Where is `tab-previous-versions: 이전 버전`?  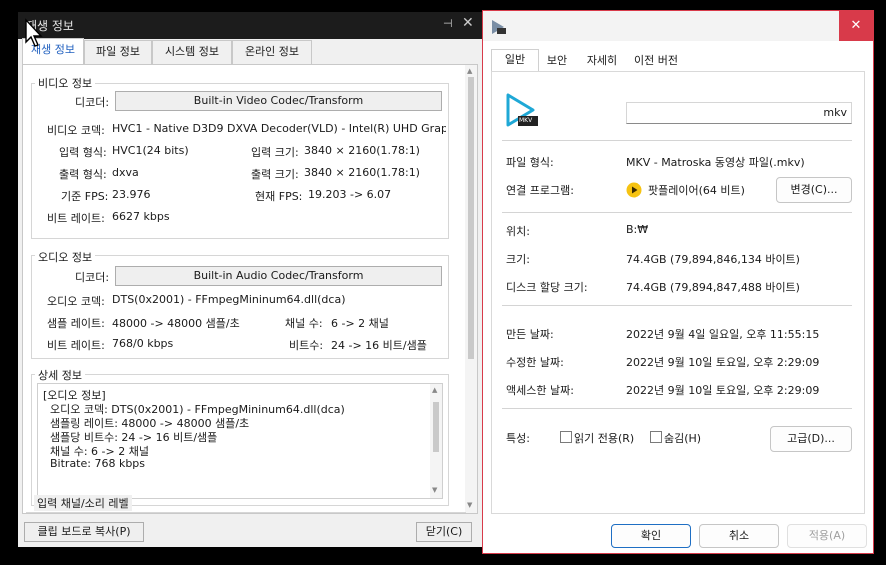
tab-previous-versions: 이전 버전 is located at coordinates (656, 61).